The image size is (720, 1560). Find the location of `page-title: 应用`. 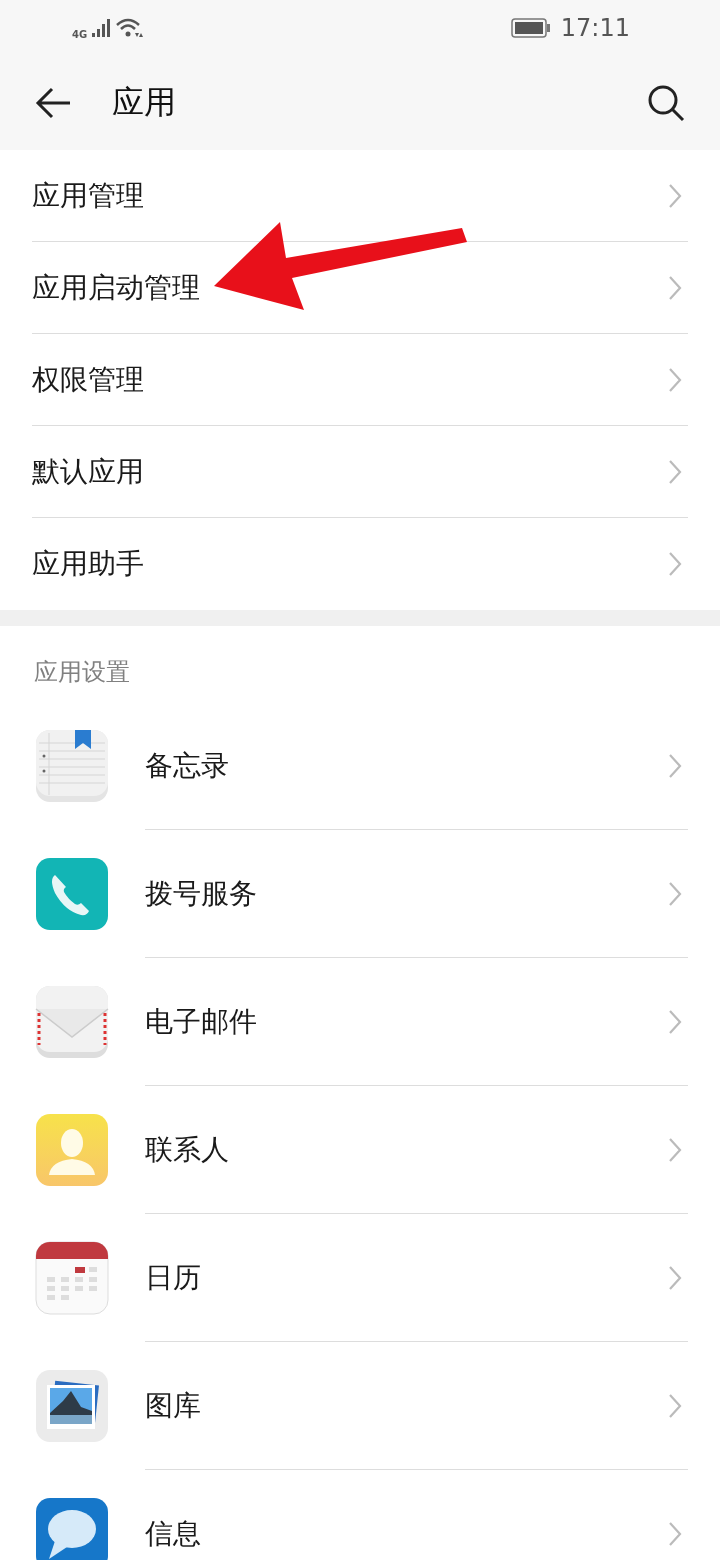

page-title: 应用 is located at coordinates (144, 102).